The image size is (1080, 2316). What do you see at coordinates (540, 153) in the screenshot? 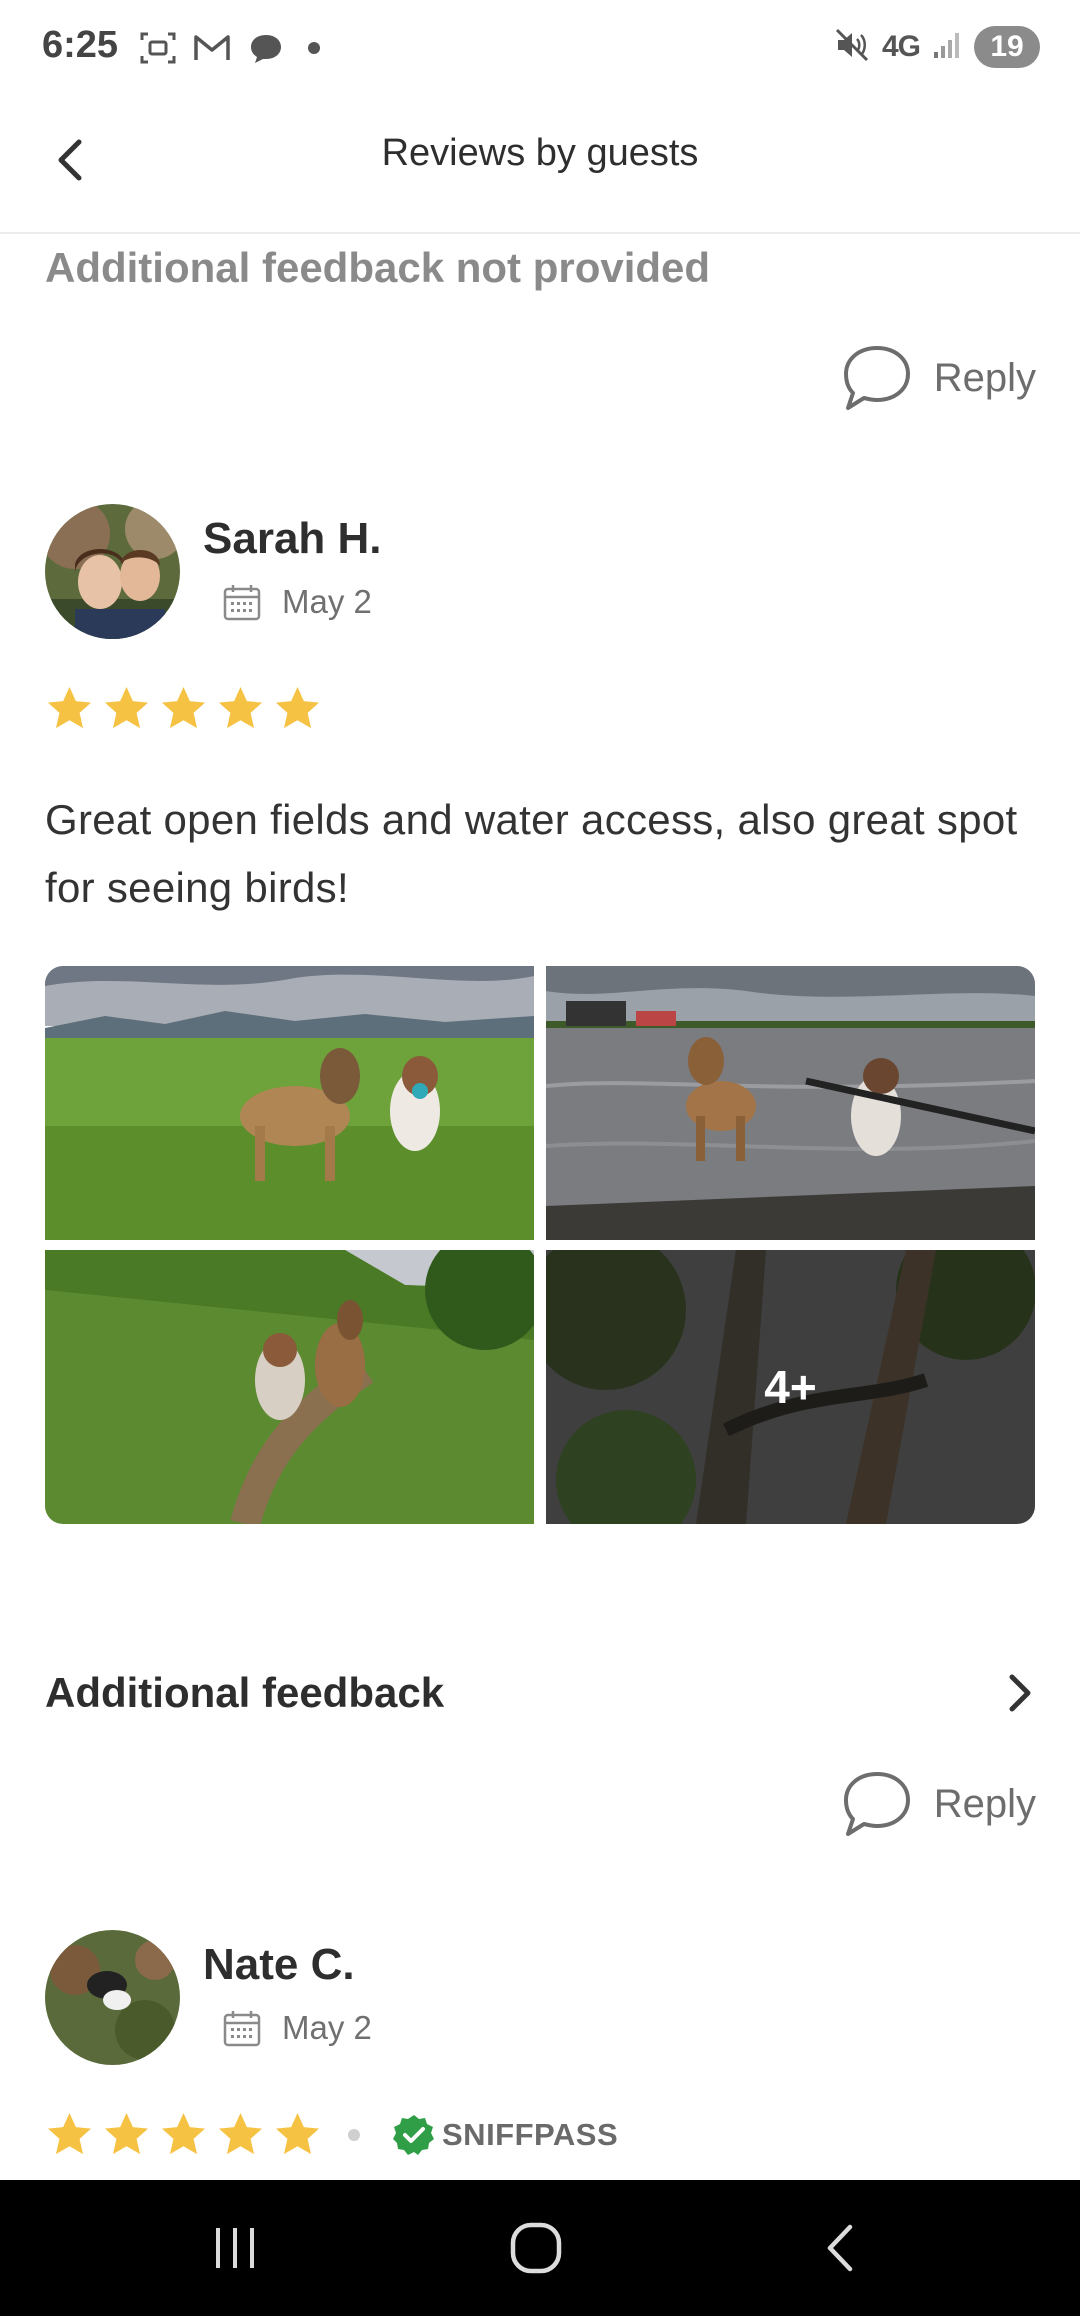
I see `page-title: Reviews by guests` at bounding box center [540, 153].